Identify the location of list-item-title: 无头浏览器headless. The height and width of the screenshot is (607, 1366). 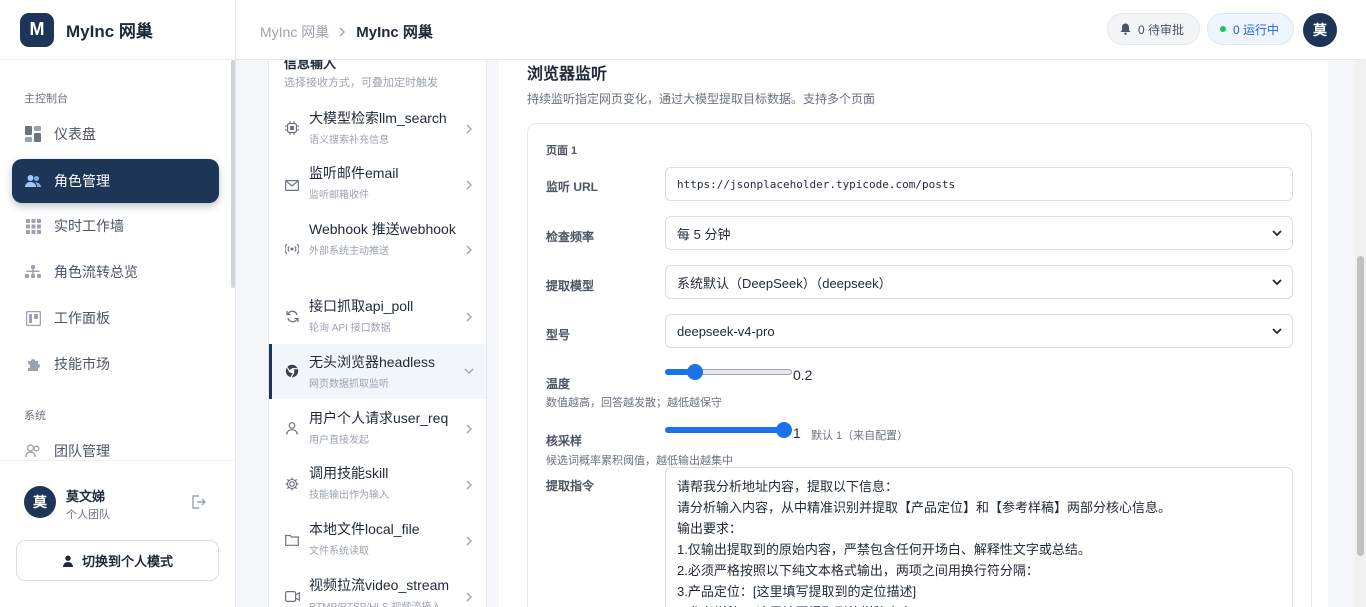
(372, 362).